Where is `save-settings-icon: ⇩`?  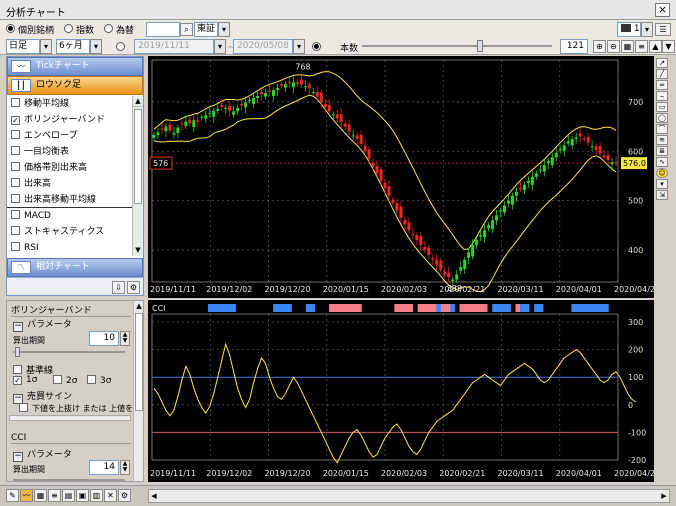
save-settings-icon: ⇩ is located at coordinates (118, 287).